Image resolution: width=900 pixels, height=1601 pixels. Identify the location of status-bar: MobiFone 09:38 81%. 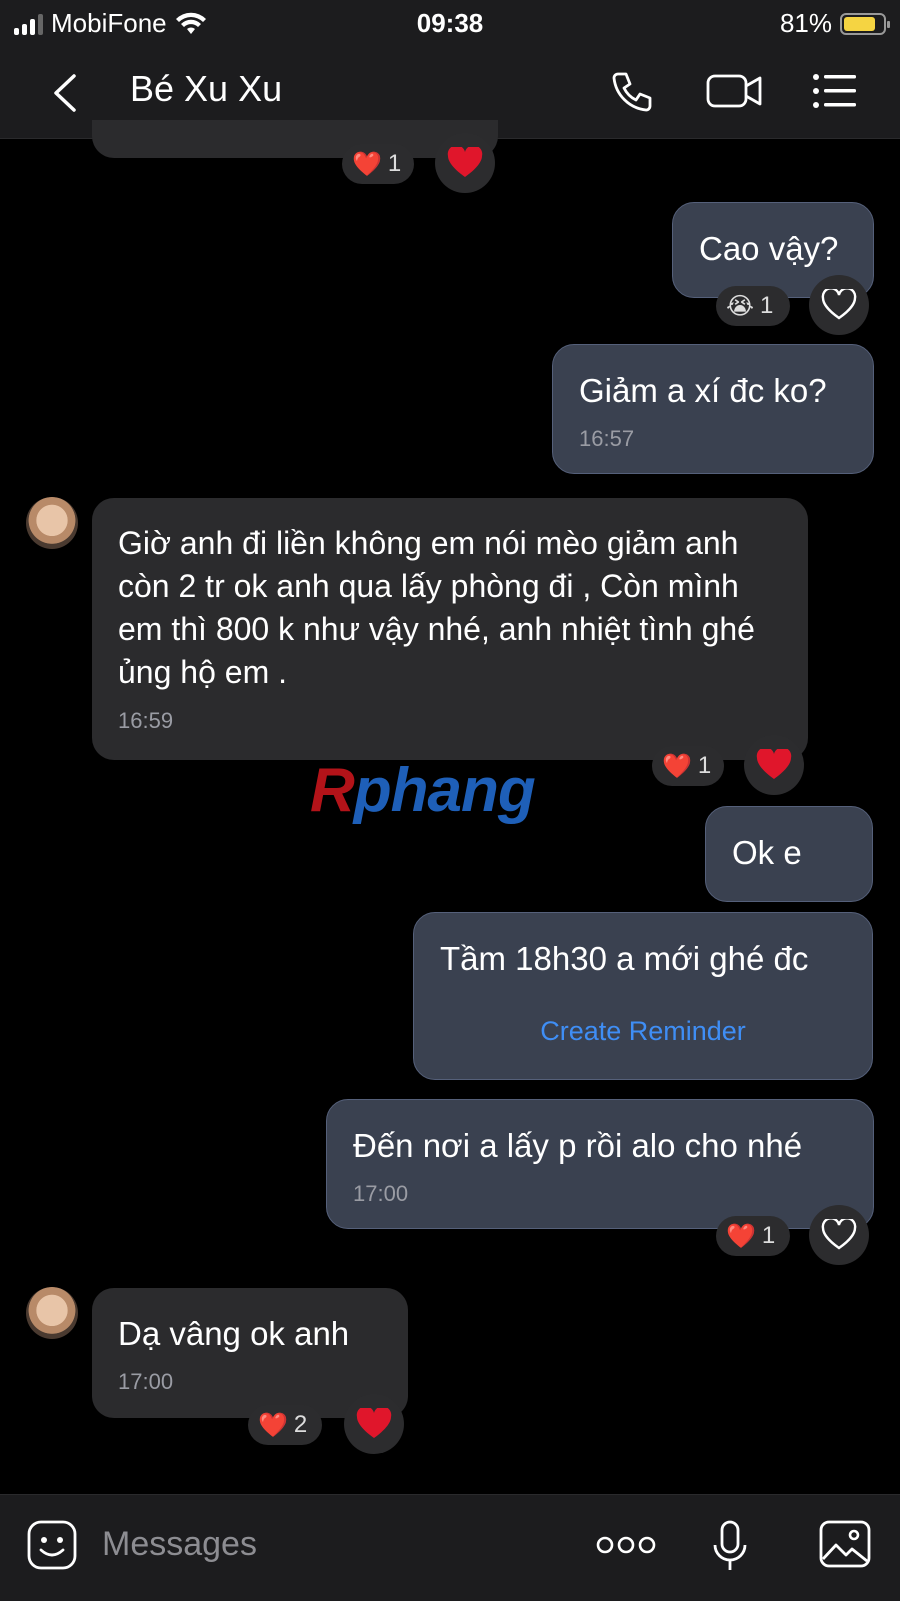
(450, 23).